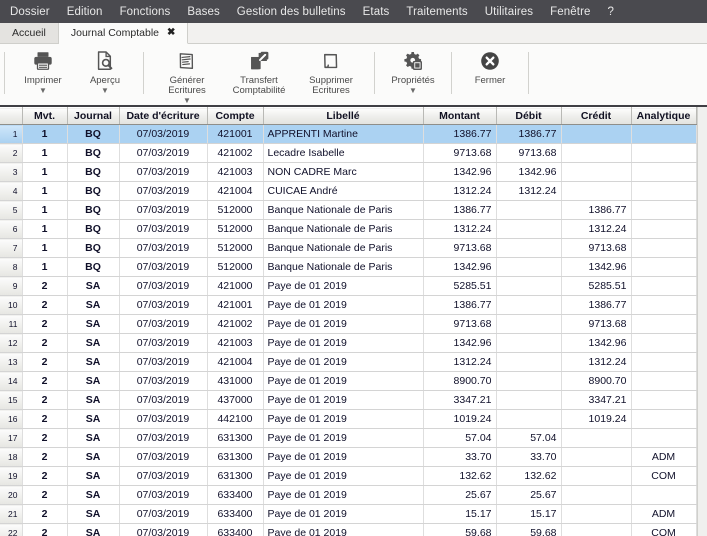  I want to click on cell-libelle: Banque Nationale de Paris, so click(343, 267).